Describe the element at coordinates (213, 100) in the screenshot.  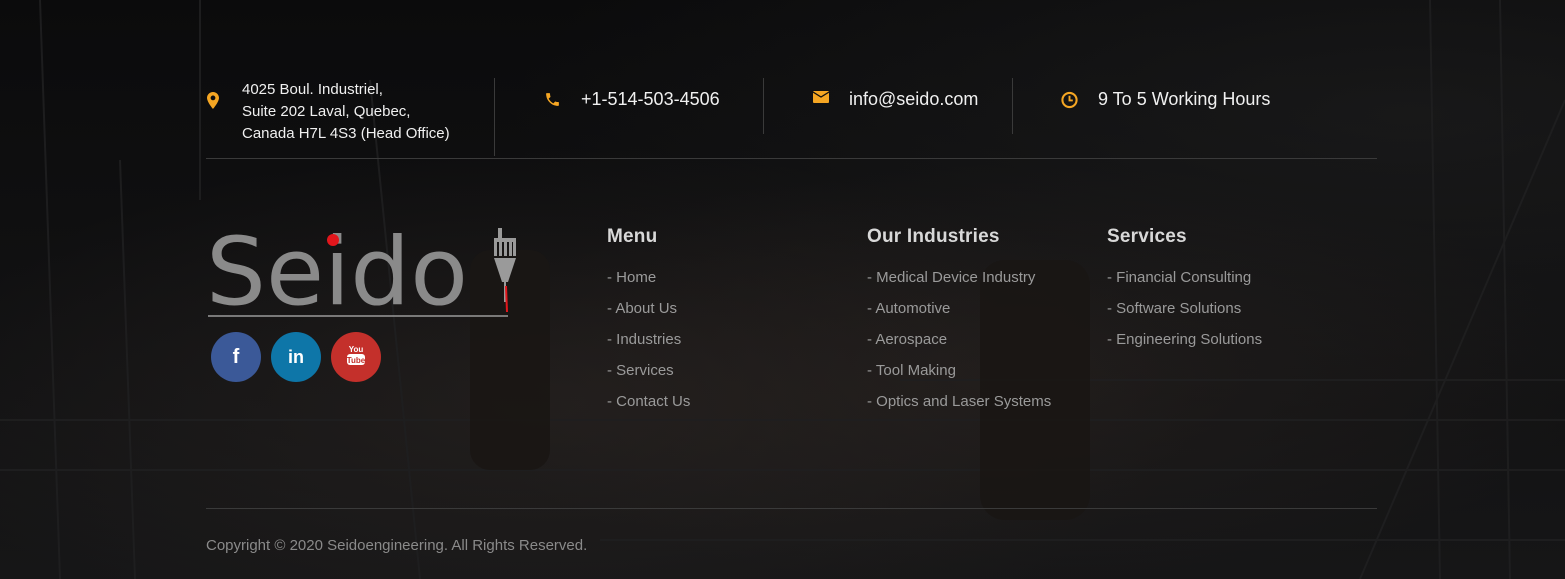
I see `map-marker-icon` at that location.